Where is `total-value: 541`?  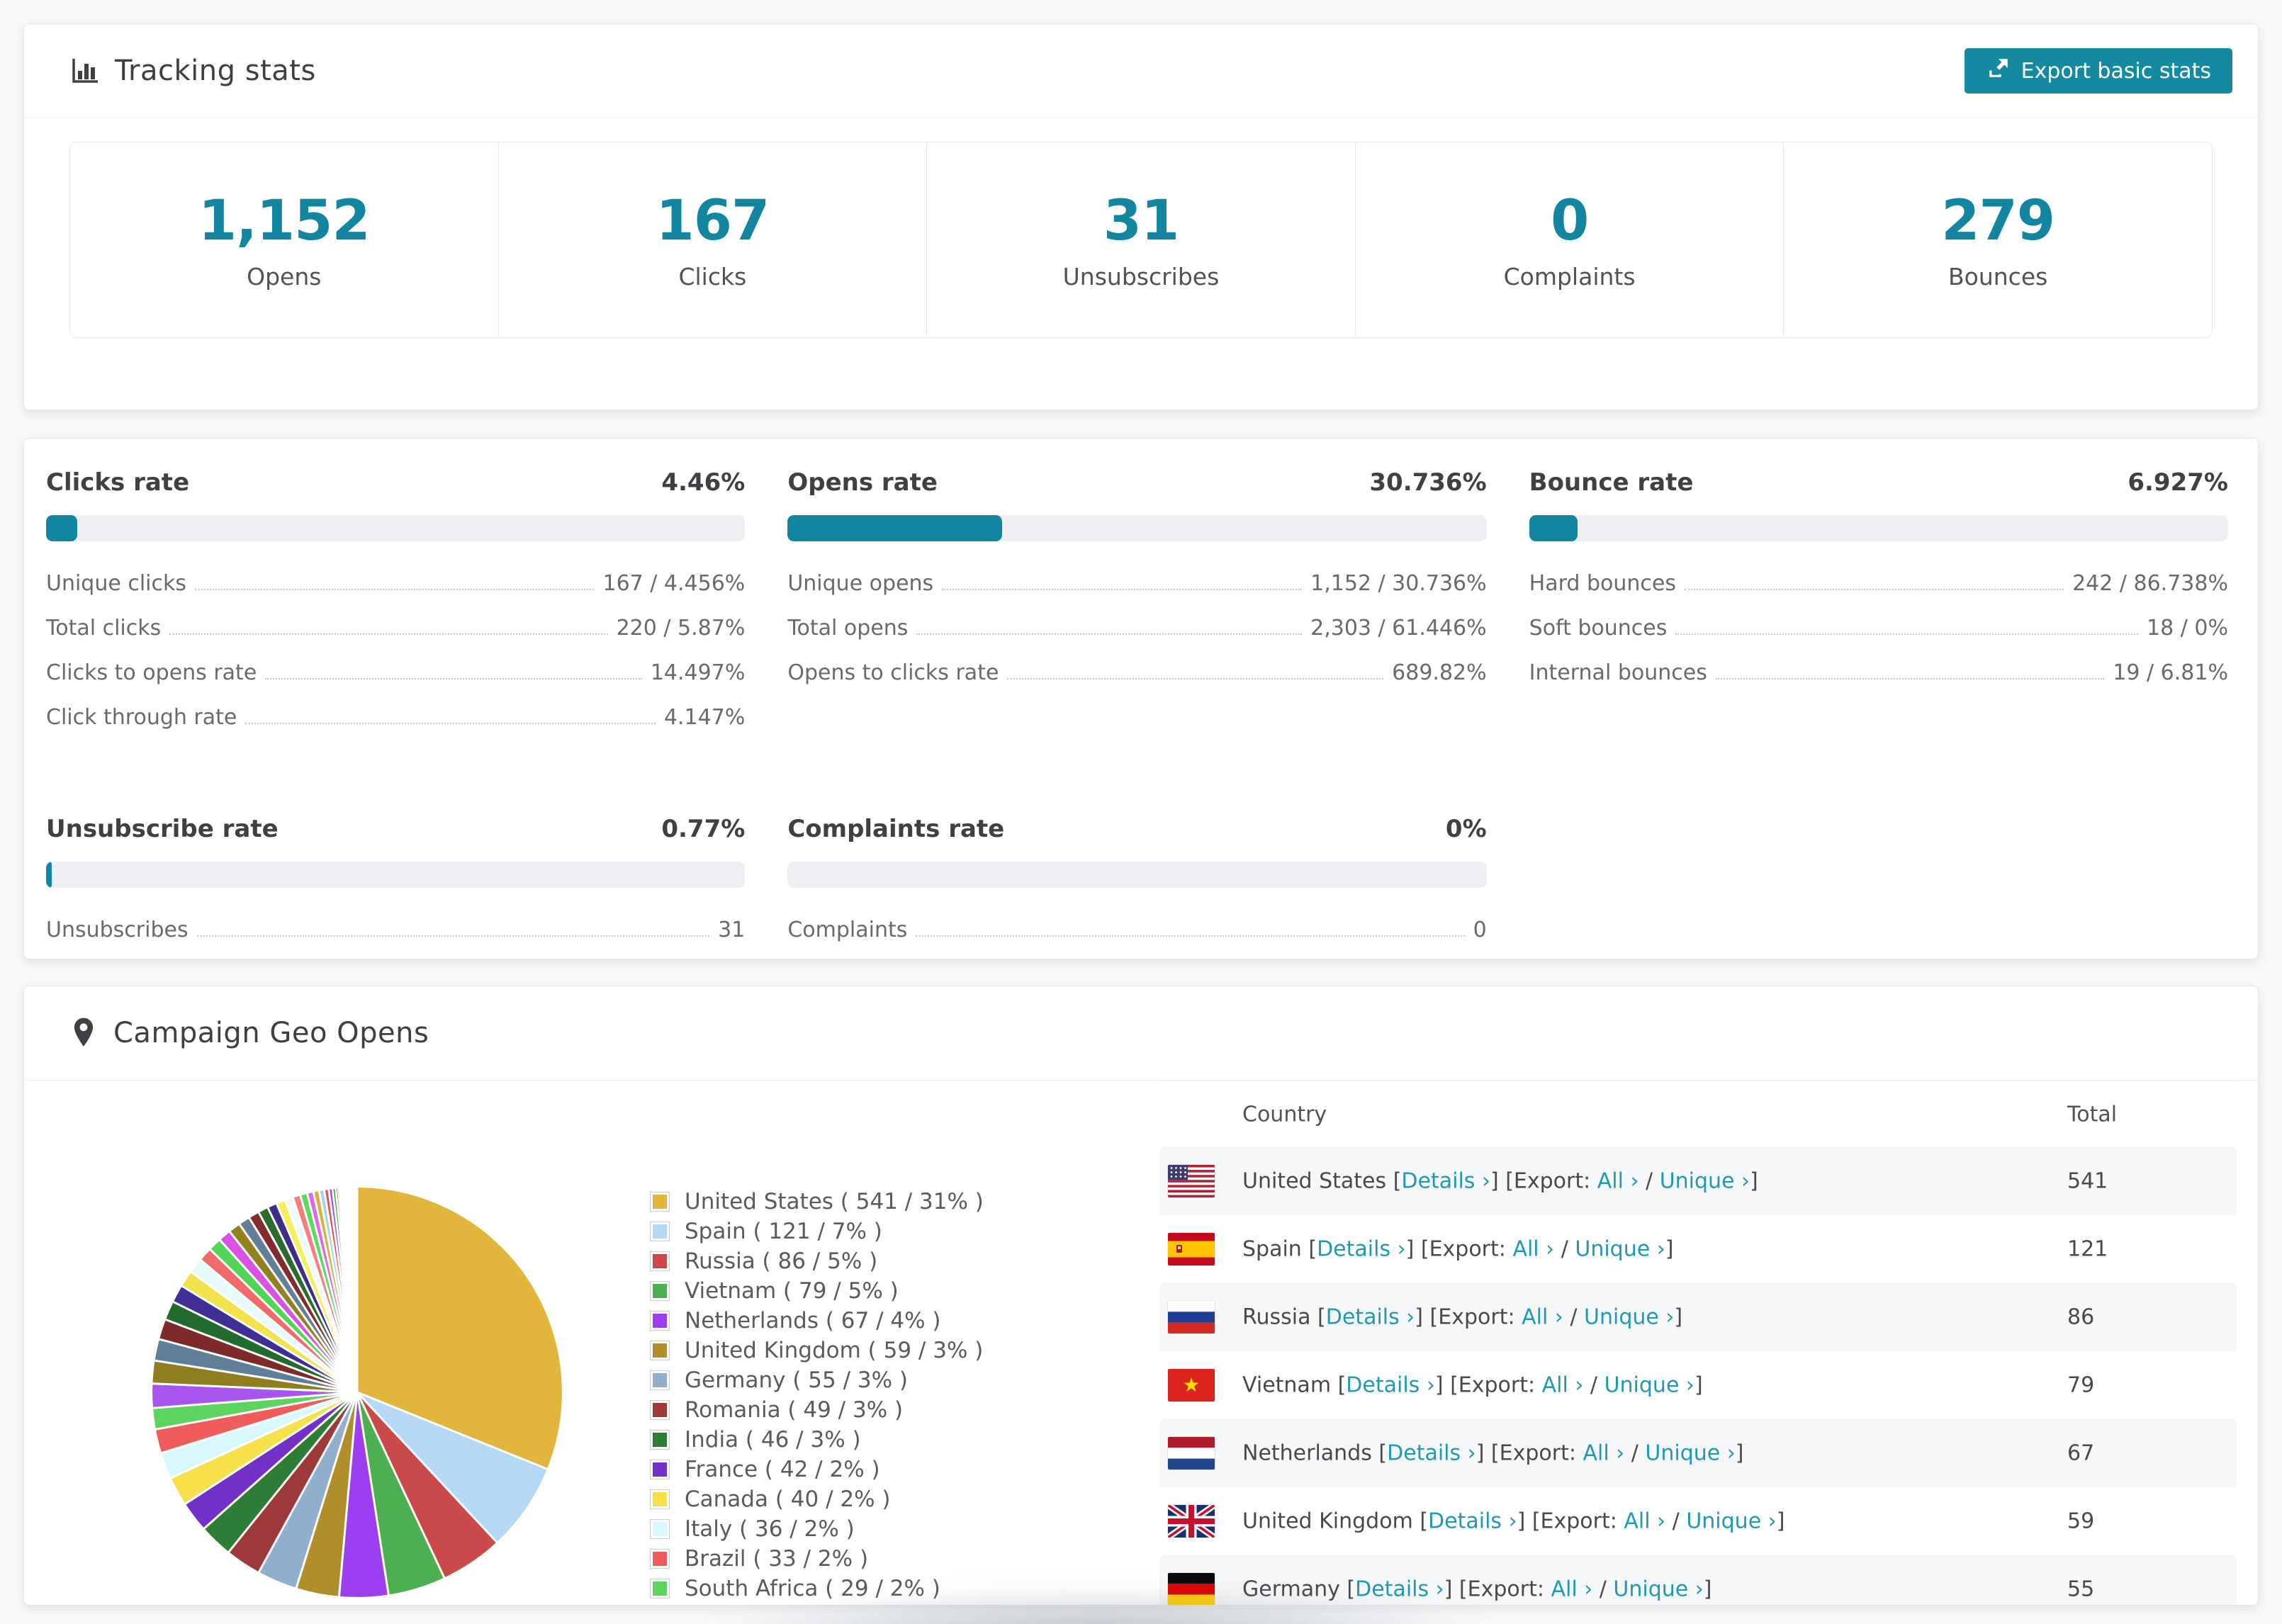
total-value: 541 is located at coordinates (2087, 1181).